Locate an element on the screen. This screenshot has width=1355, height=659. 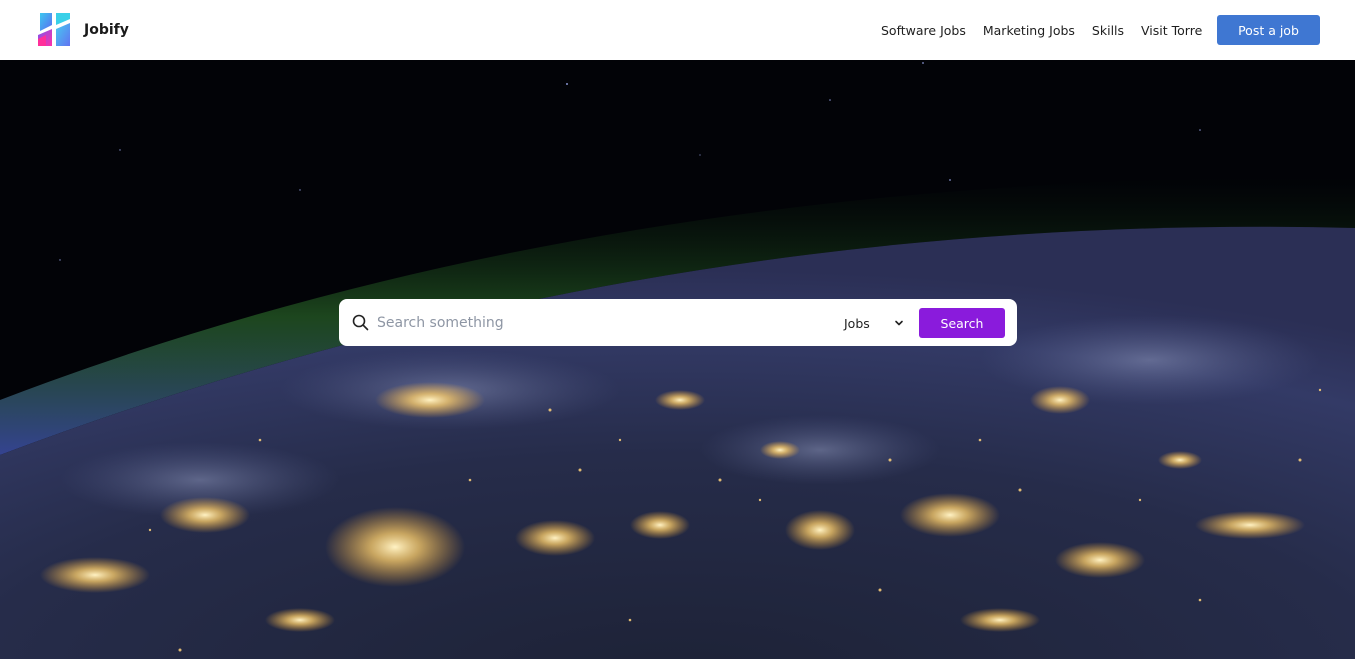
nav-link-software-jobs: Software Jobs is located at coordinates (923, 30).